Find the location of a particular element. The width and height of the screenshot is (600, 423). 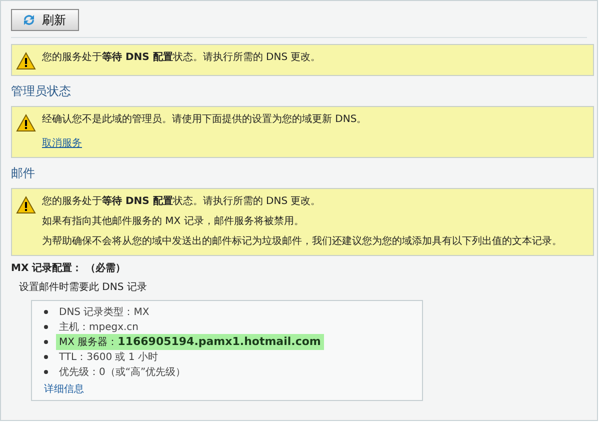

section-heading: 管理员状态 is located at coordinates (41, 91).